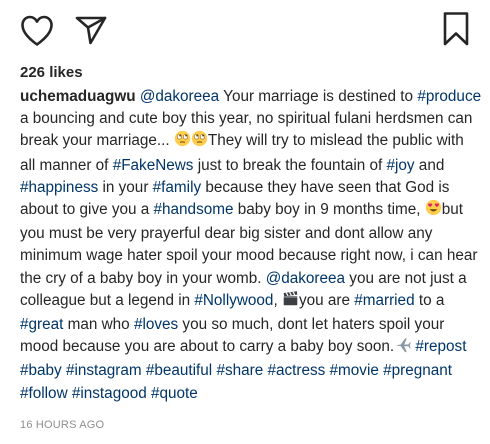 This screenshot has width=490, height=444. Describe the element at coordinates (417, 370) in the screenshot. I see `hashtag-link: #pregnant` at that location.